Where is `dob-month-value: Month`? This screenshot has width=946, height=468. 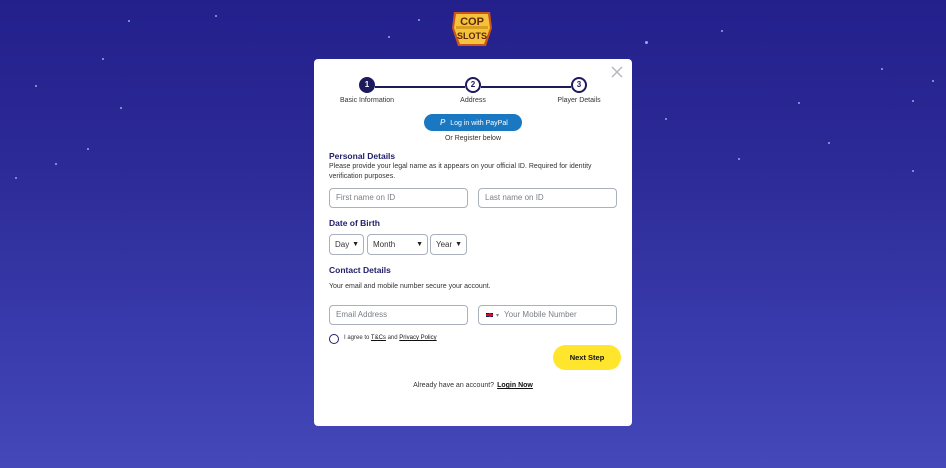 dob-month-value: Month is located at coordinates (384, 244).